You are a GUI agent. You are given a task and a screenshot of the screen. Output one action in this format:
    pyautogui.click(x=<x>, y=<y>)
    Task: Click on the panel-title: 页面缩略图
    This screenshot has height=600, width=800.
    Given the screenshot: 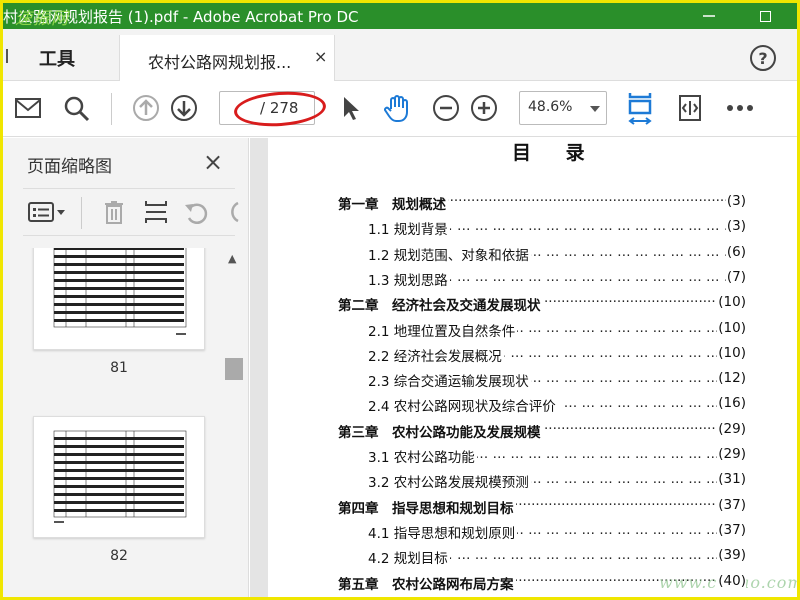 What is the action you would take?
    pyautogui.click(x=69, y=167)
    